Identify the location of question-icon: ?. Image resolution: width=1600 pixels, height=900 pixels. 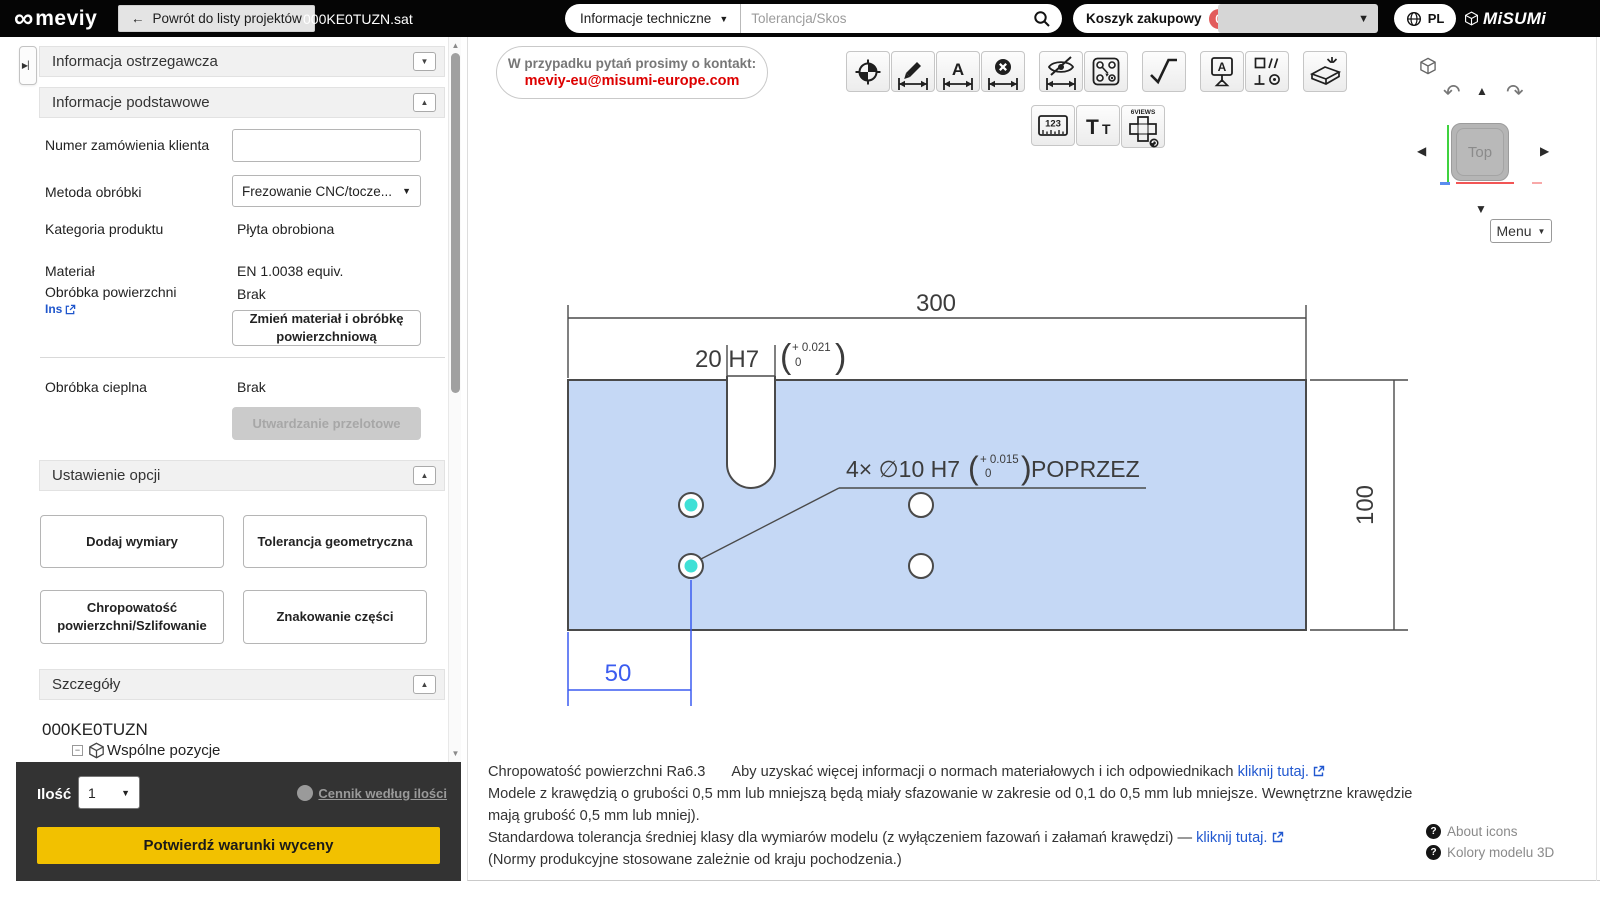
(1433, 852).